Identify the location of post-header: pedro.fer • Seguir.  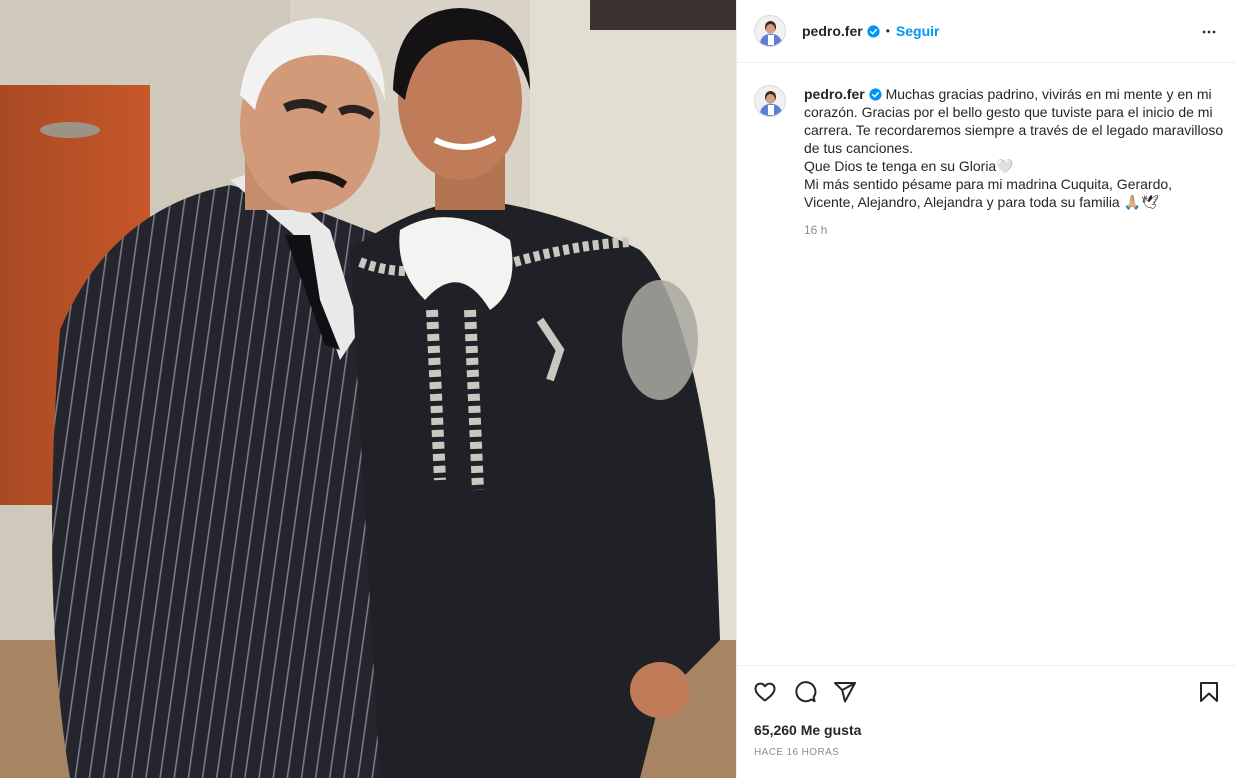
(986, 31).